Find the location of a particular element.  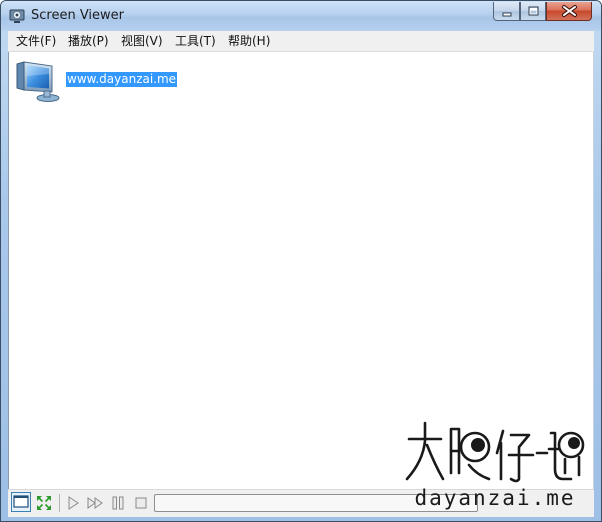

close-icon is located at coordinates (569, 11).